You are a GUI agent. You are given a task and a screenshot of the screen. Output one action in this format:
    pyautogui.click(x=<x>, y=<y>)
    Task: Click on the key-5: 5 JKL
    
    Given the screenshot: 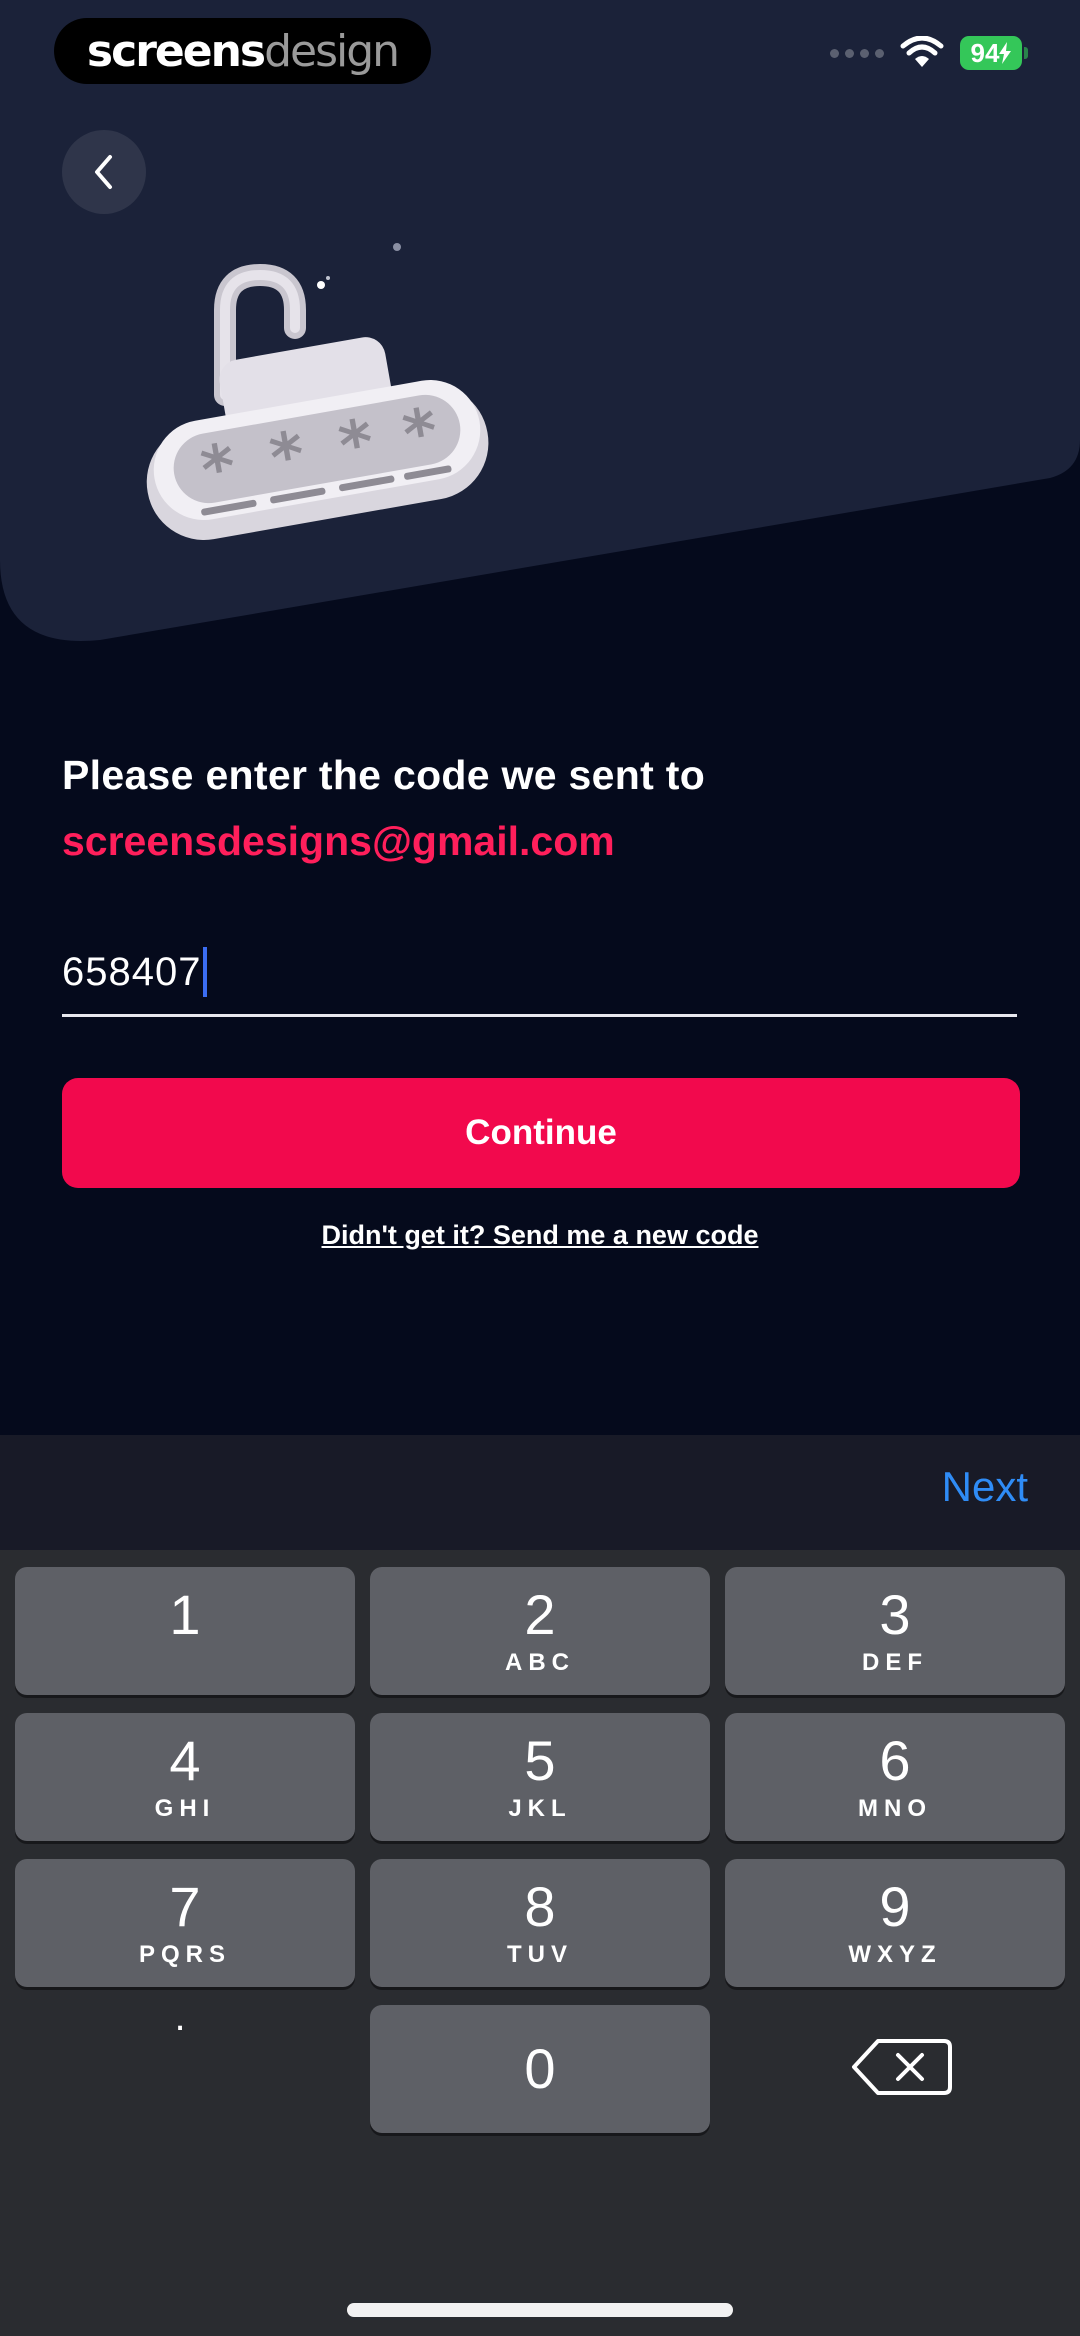 What is the action you would take?
    pyautogui.click(x=540, y=1777)
    